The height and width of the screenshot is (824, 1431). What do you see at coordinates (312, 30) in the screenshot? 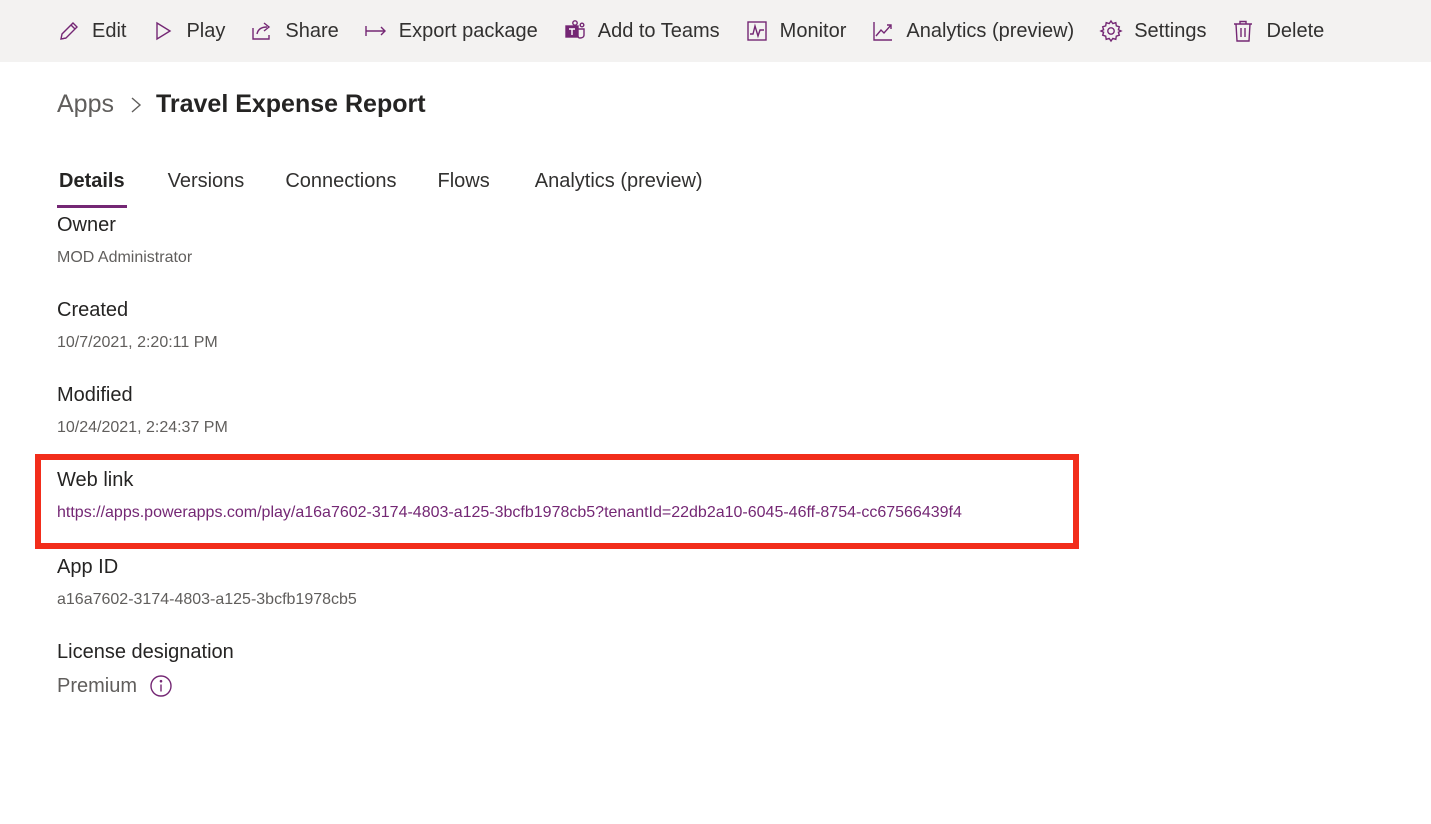
I see `share-label: Share` at bounding box center [312, 30].